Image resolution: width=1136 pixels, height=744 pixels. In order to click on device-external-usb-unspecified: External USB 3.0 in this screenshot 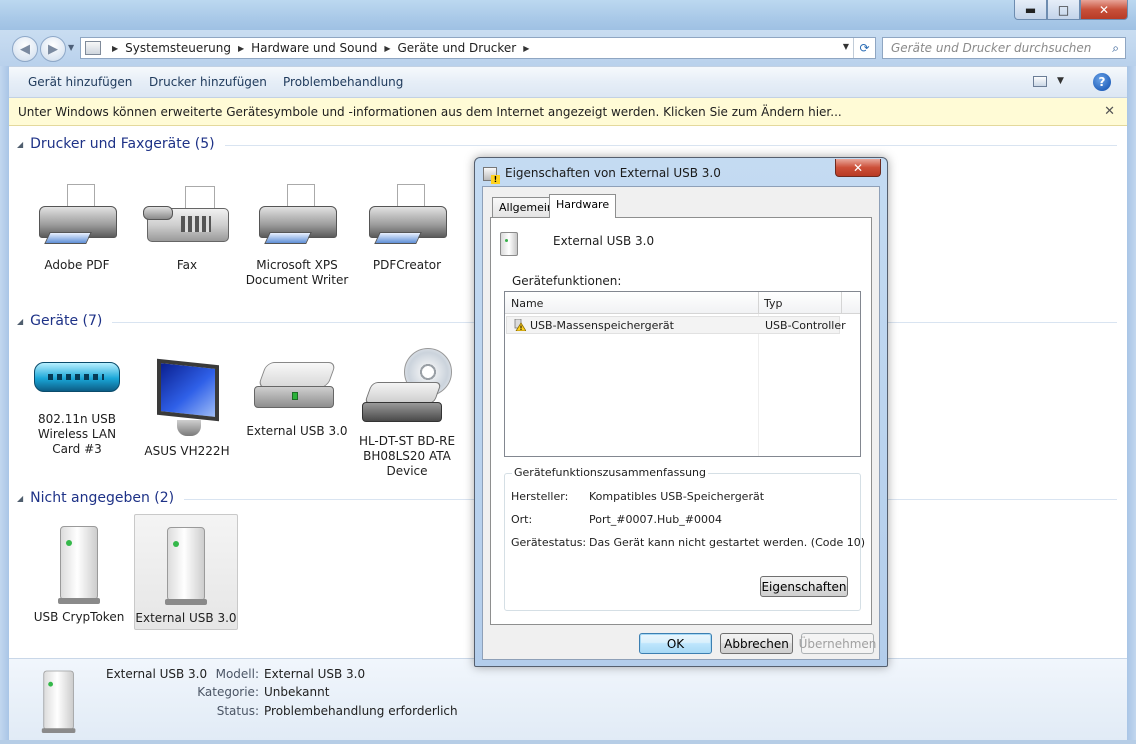, I will do `click(186, 572)`.